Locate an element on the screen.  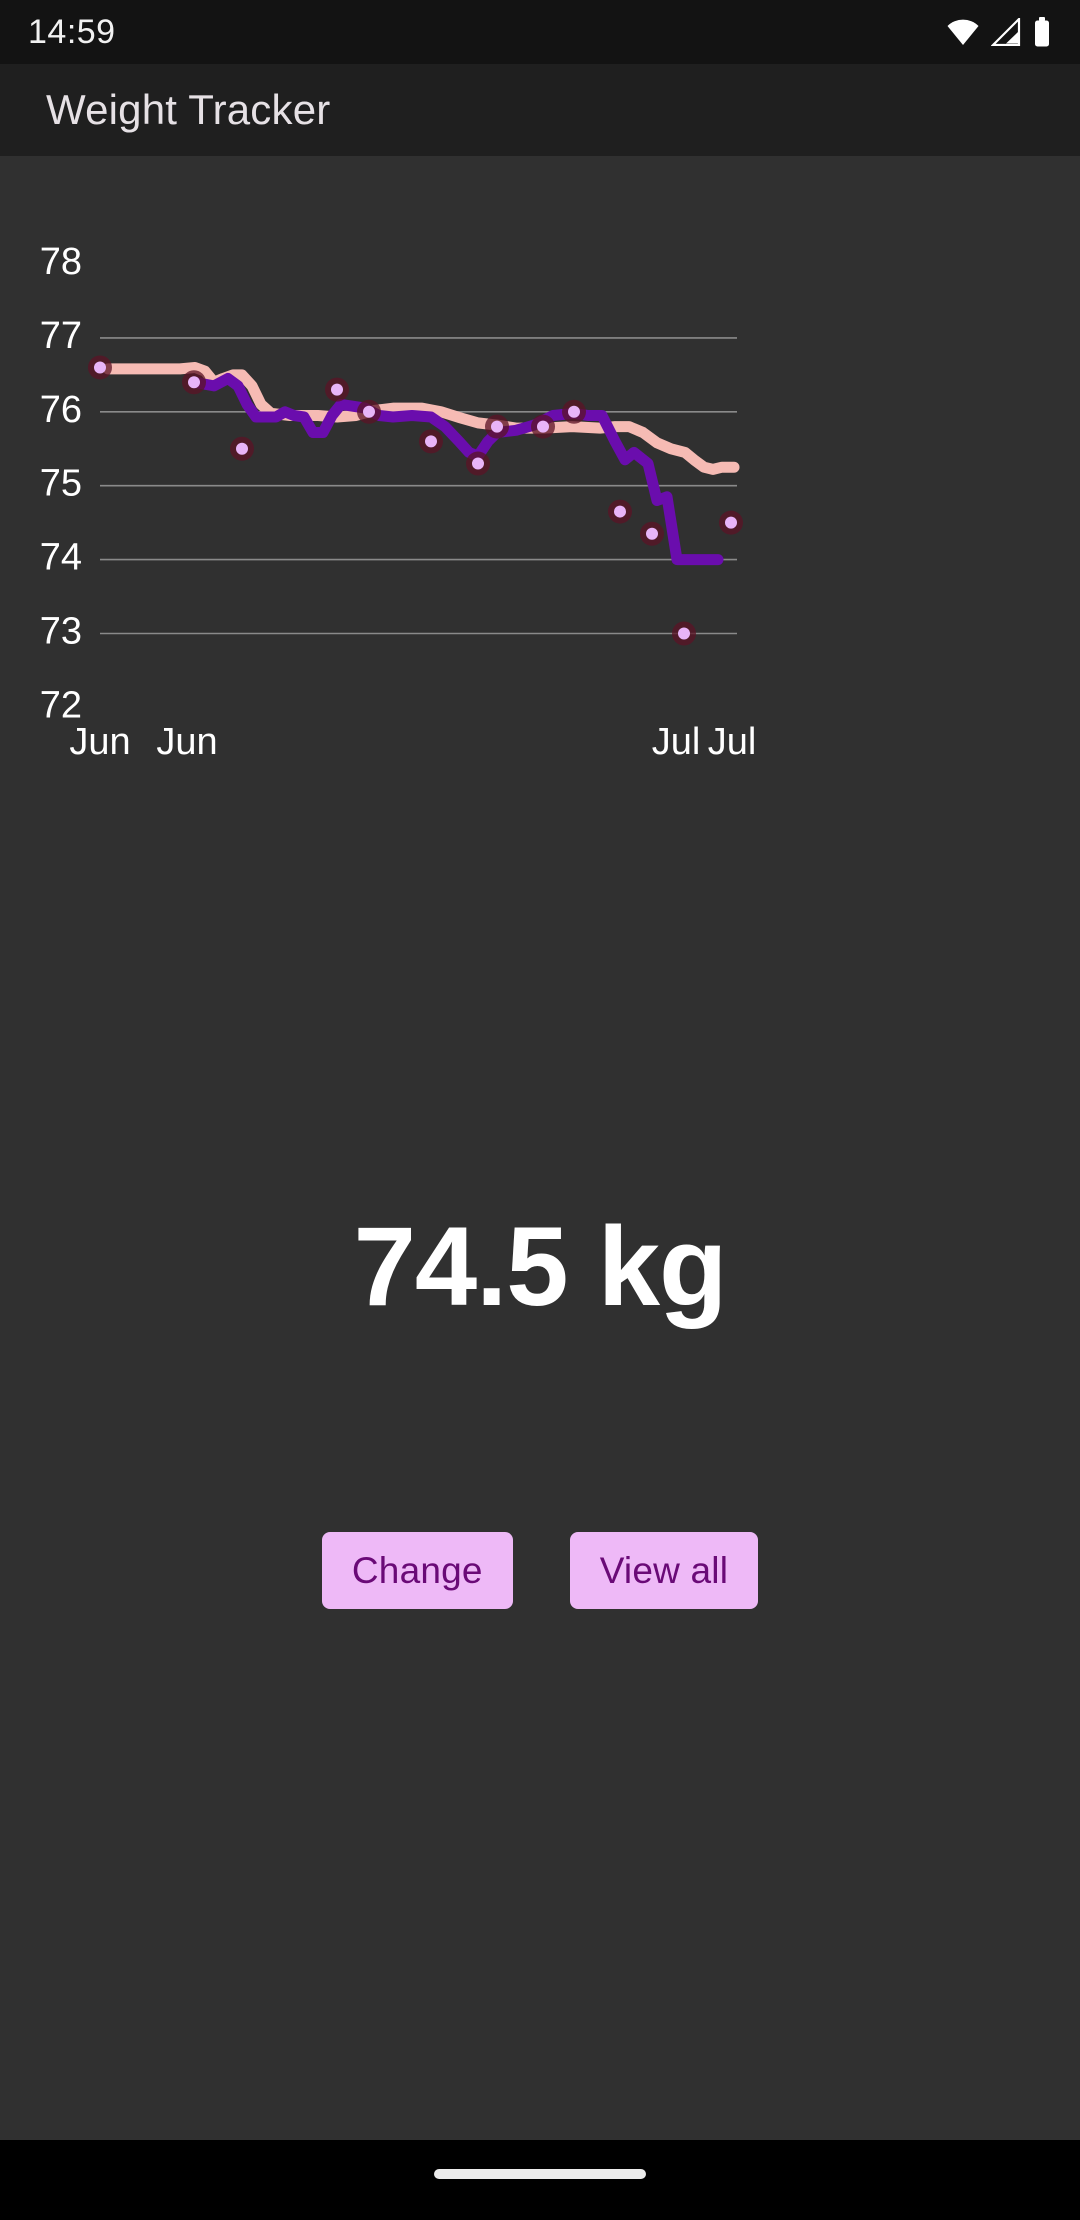
chart-x-axis-labels: Jun Jun Jul Jul is located at coordinates (412, 742).